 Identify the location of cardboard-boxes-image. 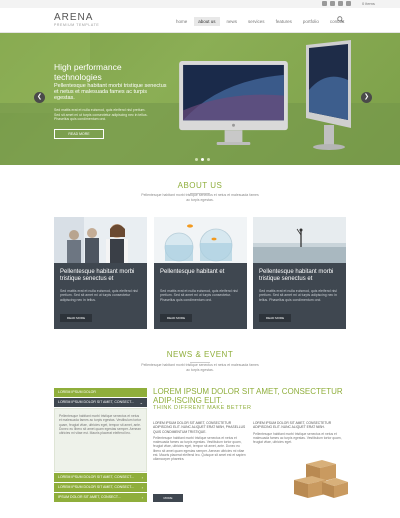
(321, 479).